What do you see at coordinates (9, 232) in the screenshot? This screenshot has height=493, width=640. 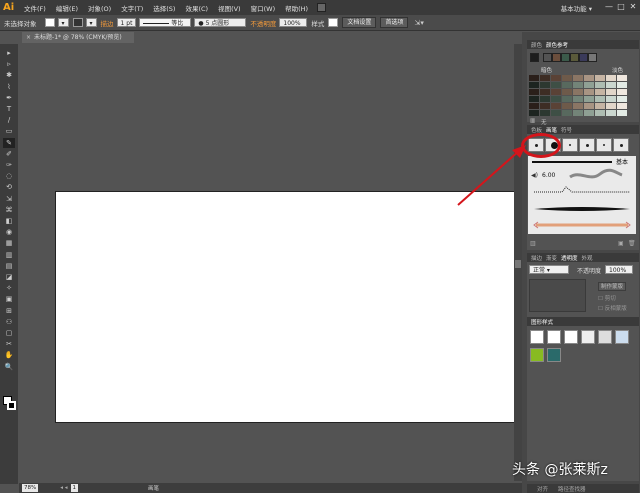 I see `symbol-sprayer-icon: ◉` at bounding box center [9, 232].